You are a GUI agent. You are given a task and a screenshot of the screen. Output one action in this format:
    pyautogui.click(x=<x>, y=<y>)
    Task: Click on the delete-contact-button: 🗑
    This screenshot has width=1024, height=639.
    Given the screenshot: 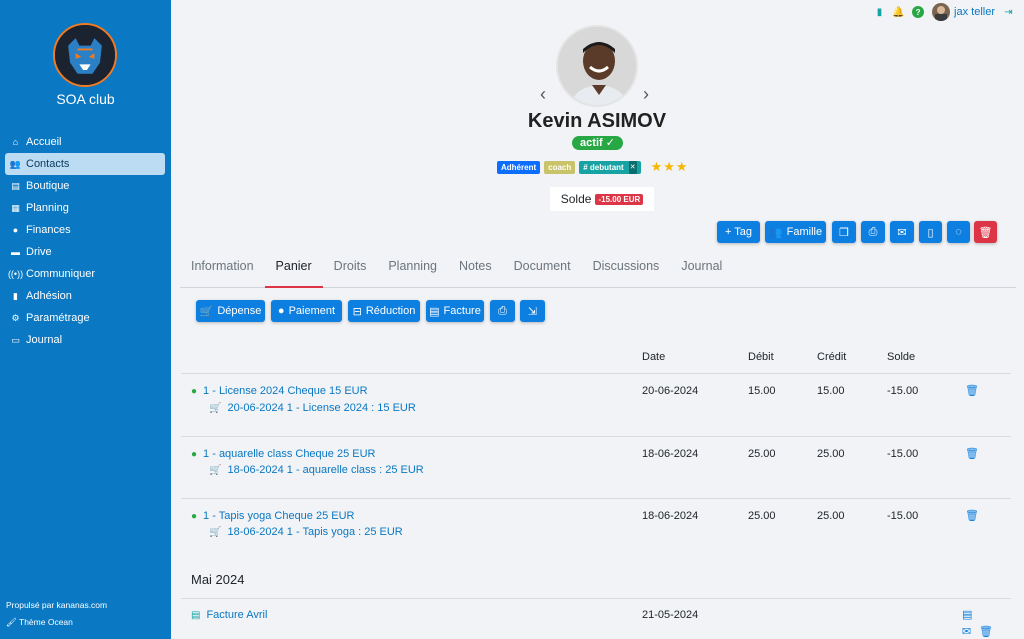 What is the action you would take?
    pyautogui.click(x=985, y=232)
    